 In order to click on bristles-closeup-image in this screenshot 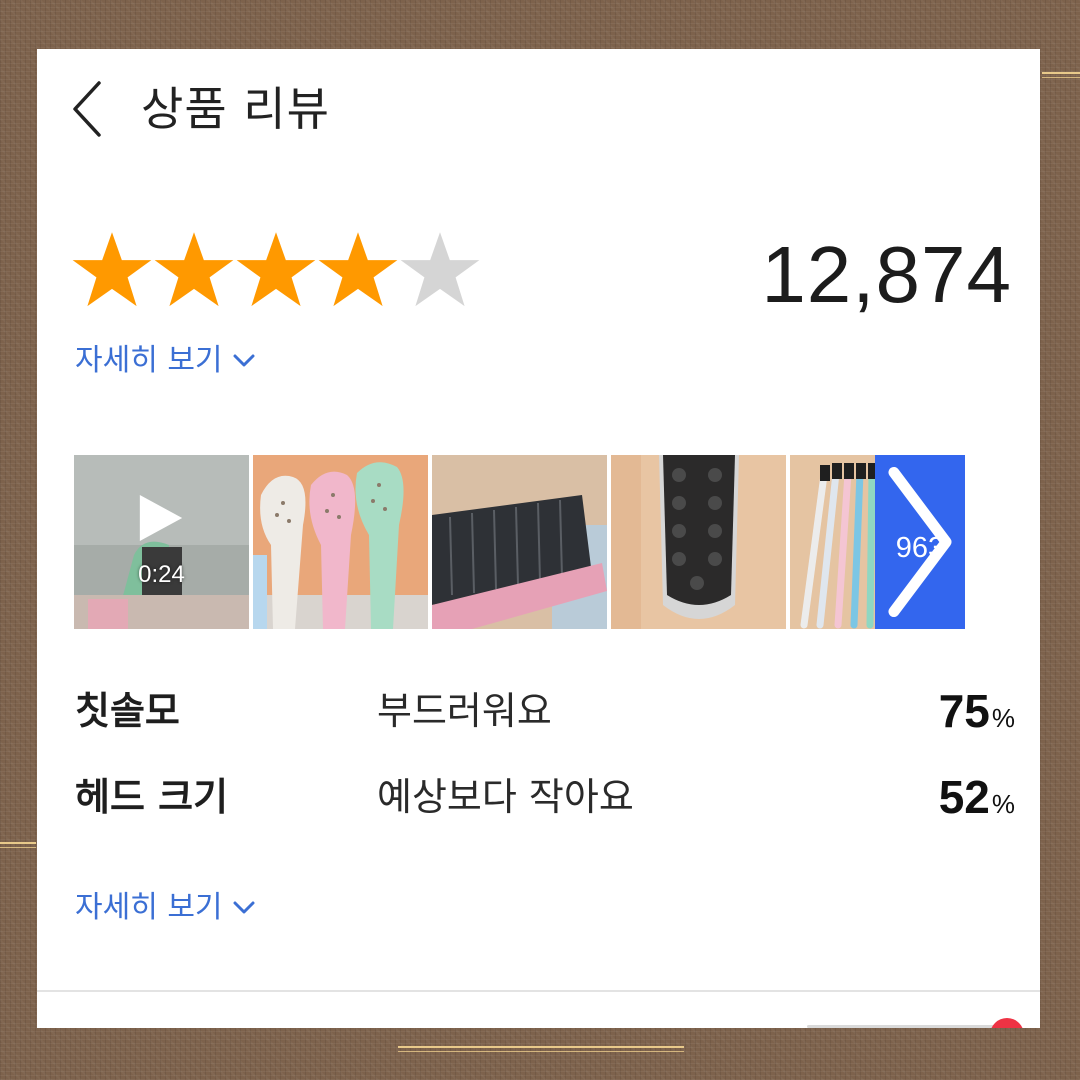, I will do `click(519, 542)`.